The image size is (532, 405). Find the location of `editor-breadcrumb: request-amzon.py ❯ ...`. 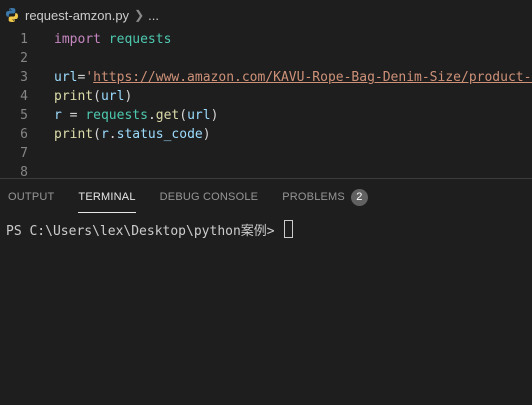

editor-breadcrumb: request-amzon.py ❯ ... is located at coordinates (266, 15).